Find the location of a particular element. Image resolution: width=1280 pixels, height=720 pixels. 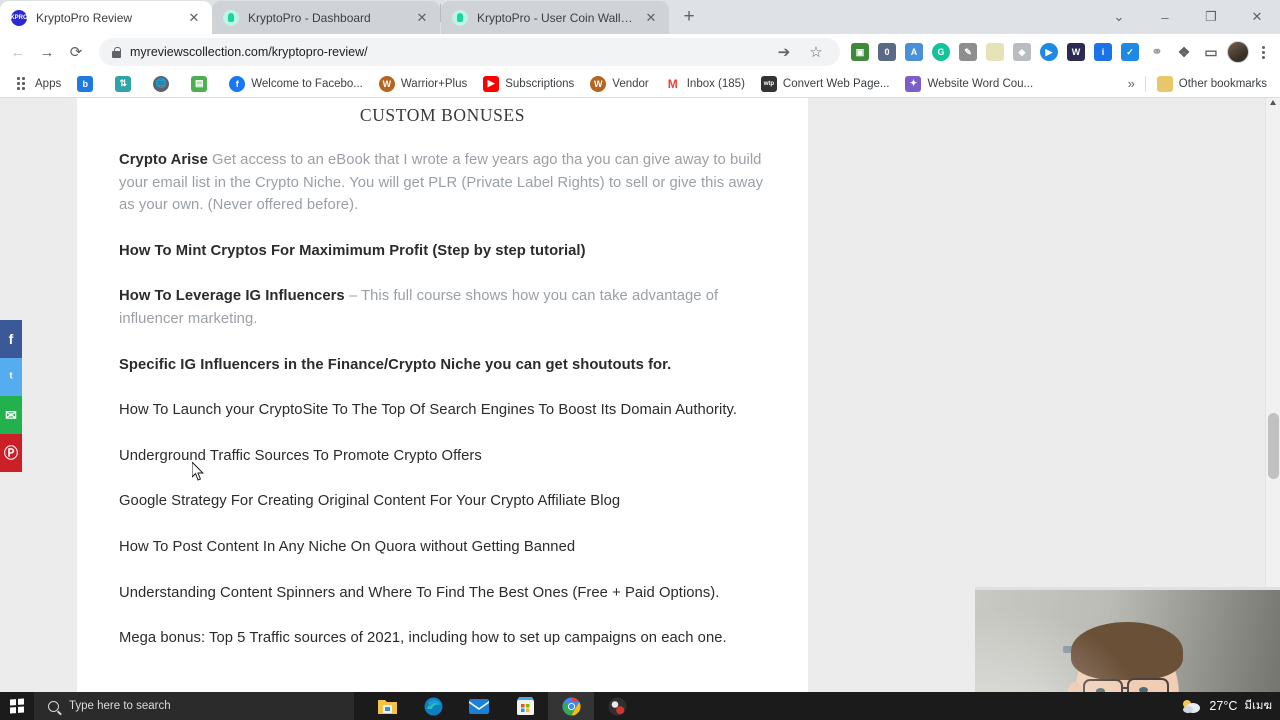

presenter-webcam-overlay is located at coordinates (1127, 639).